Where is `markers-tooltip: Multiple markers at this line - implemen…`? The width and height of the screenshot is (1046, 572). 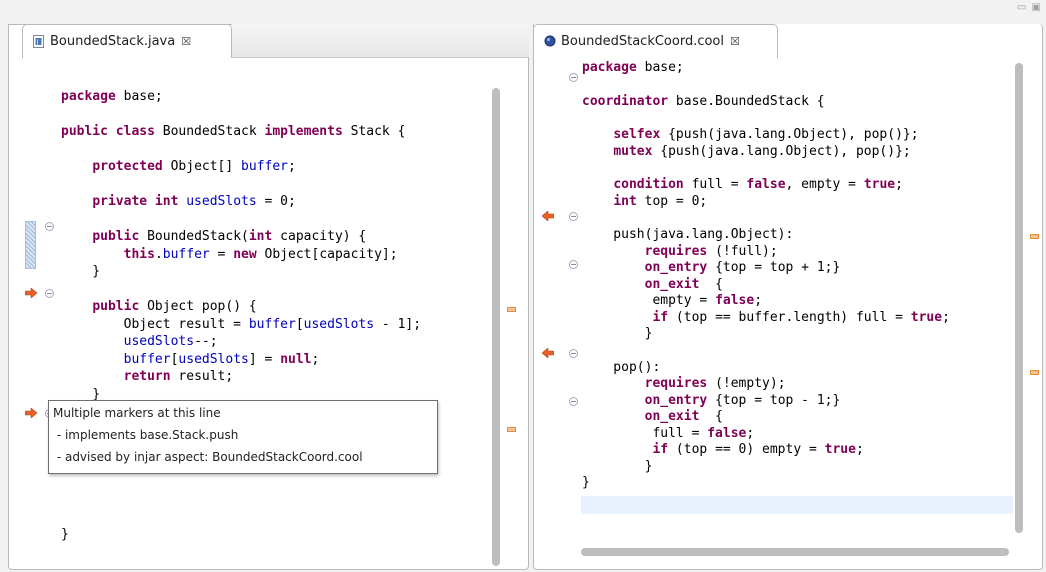
markers-tooltip: Multiple markers at this line - implemen… is located at coordinates (243, 437).